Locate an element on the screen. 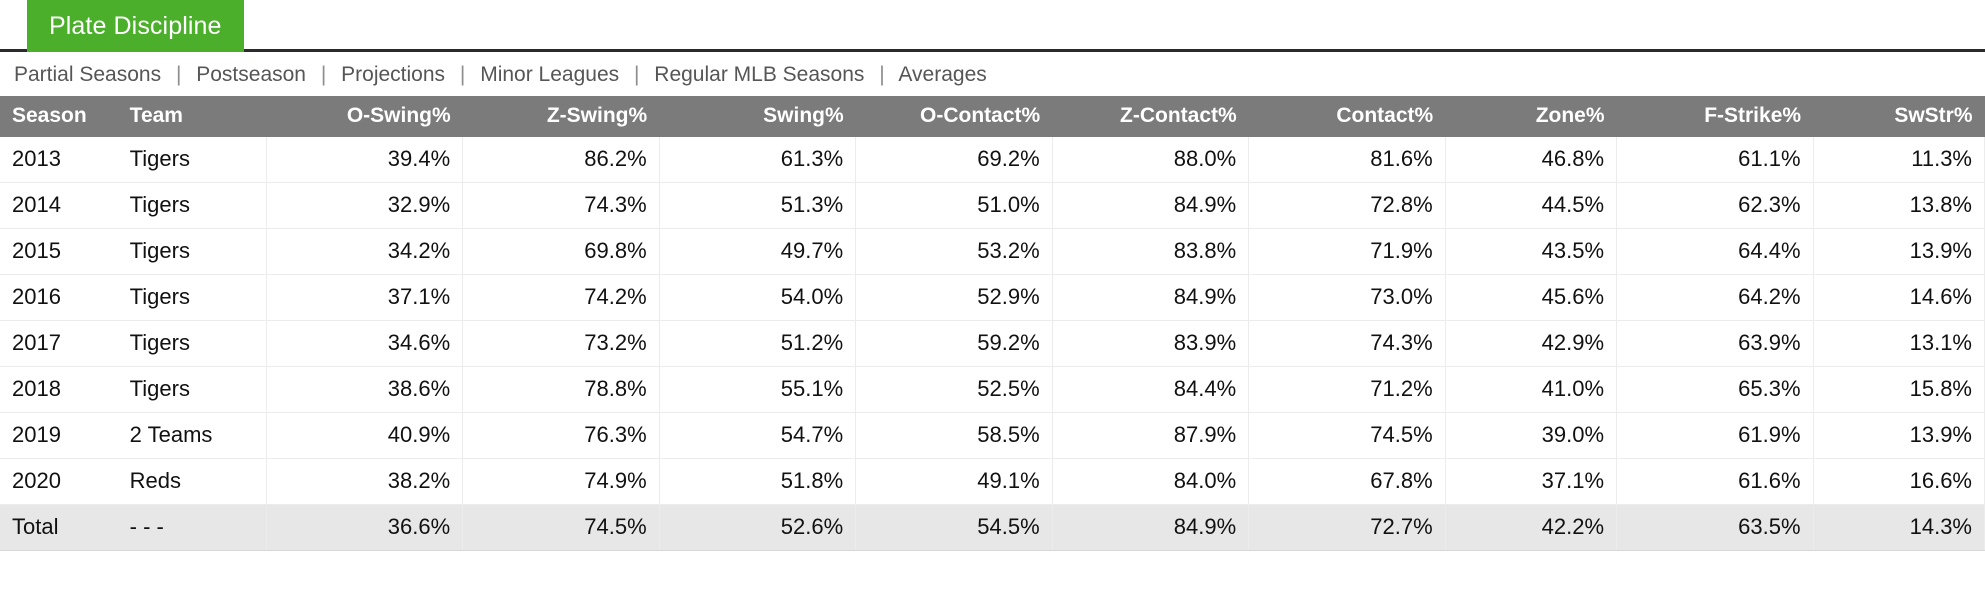 This screenshot has width=1985, height=596. cell-swstr: 14.3% is located at coordinates (1899, 528).